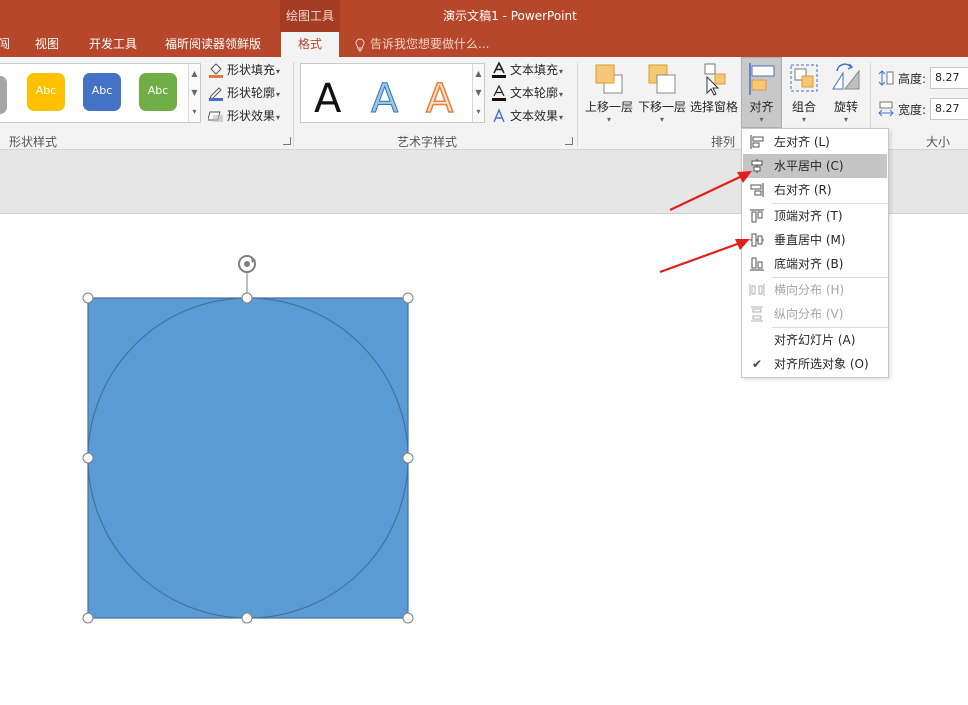 This screenshot has width=968, height=705. Describe the element at coordinates (251, 116) in the screenshot. I see `shape-effects-label: 形状效果` at that location.